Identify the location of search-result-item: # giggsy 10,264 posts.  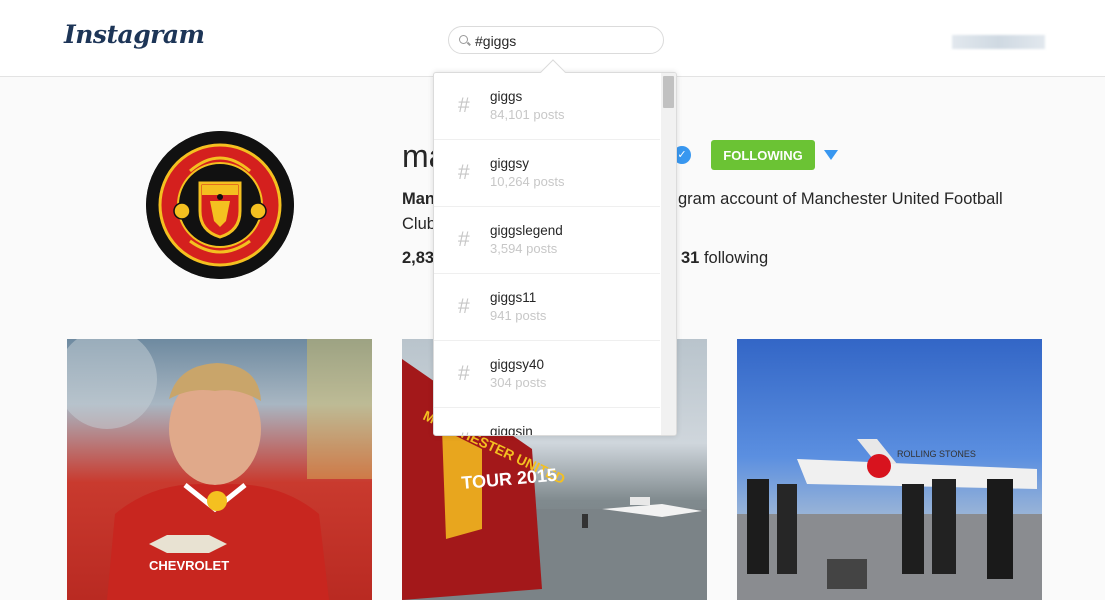
(547, 173).